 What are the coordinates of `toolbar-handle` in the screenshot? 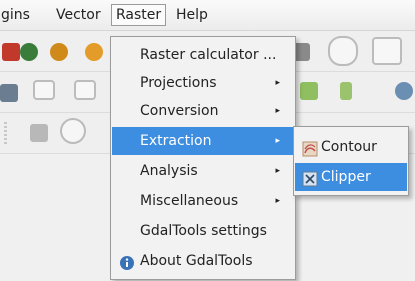 It's located at (5, 134).